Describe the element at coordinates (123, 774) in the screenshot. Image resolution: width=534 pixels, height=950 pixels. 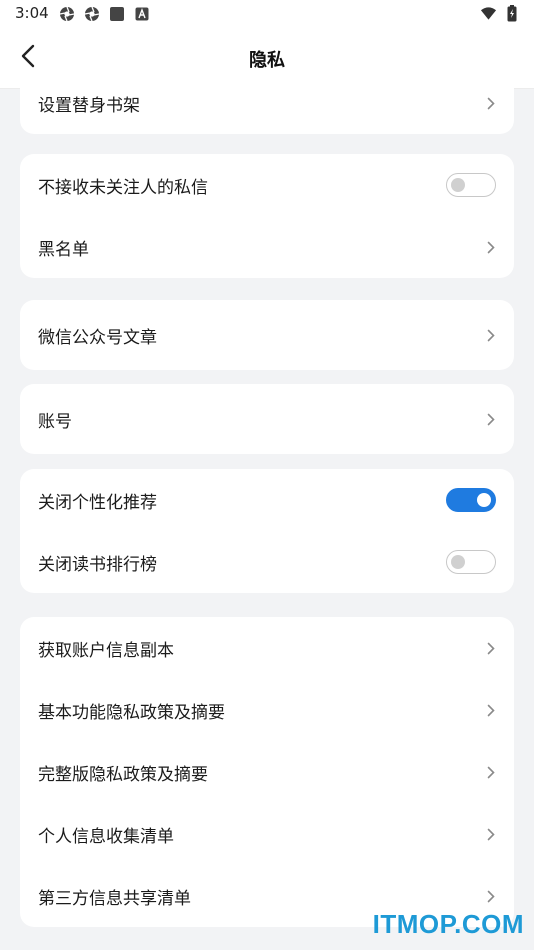
I see `setting-label: 完整版隐私政策及摘要` at that location.